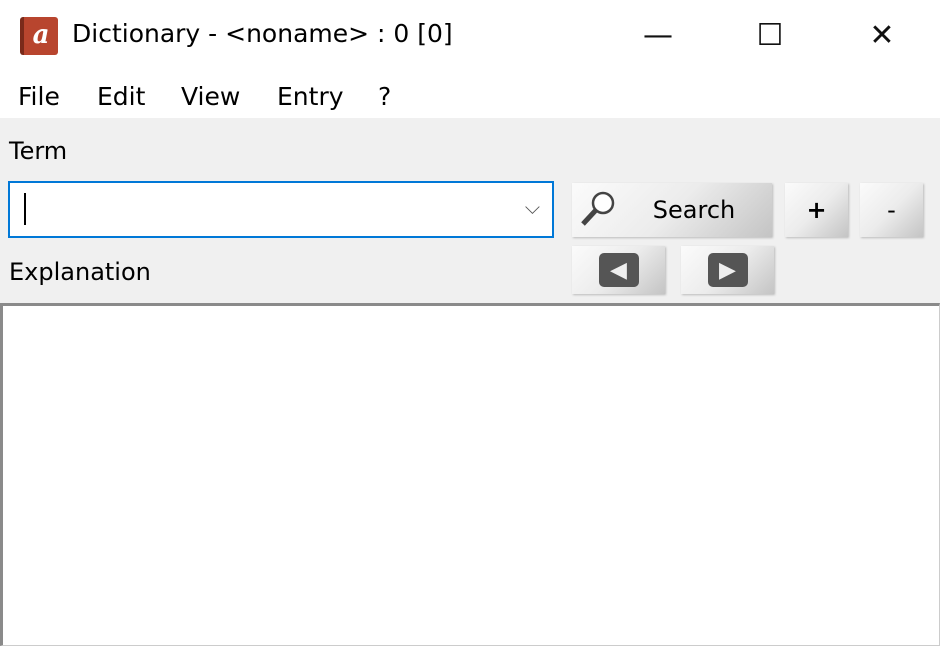 This screenshot has height=646, width=940. What do you see at coordinates (39, 36) in the screenshot?
I see `app-icon: a` at bounding box center [39, 36].